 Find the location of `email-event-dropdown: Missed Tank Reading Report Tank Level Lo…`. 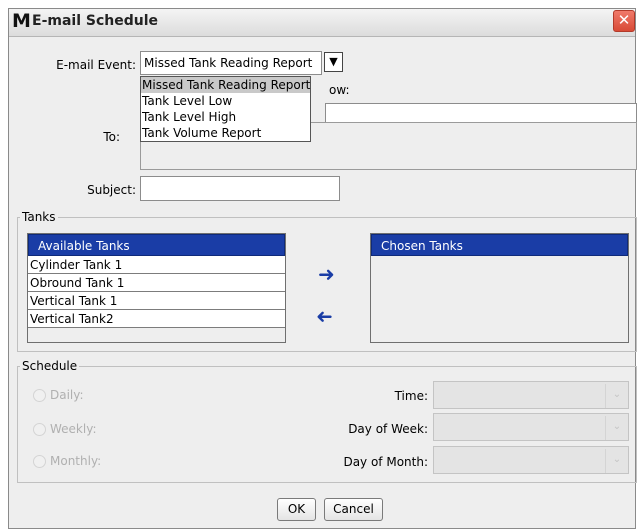

email-event-dropdown: Missed Tank Reading Report Tank Level Lo… is located at coordinates (225, 109).